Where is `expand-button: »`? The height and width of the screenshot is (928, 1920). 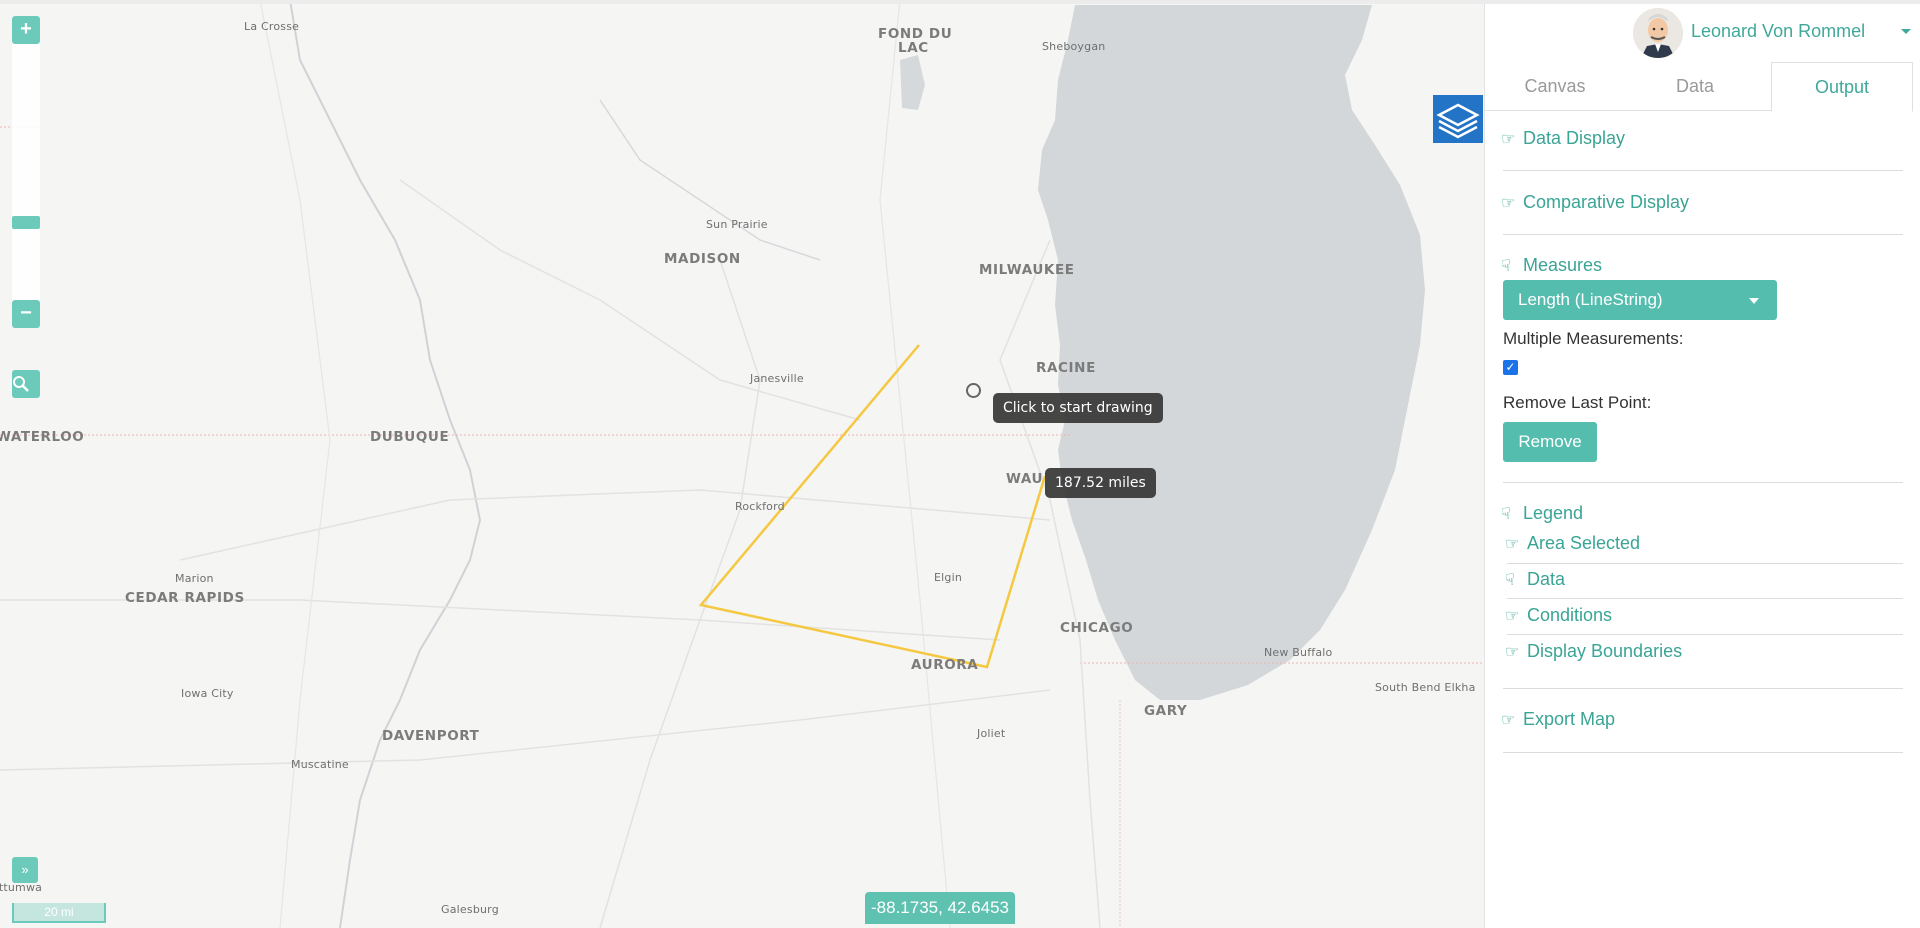
expand-button: » is located at coordinates (25, 870).